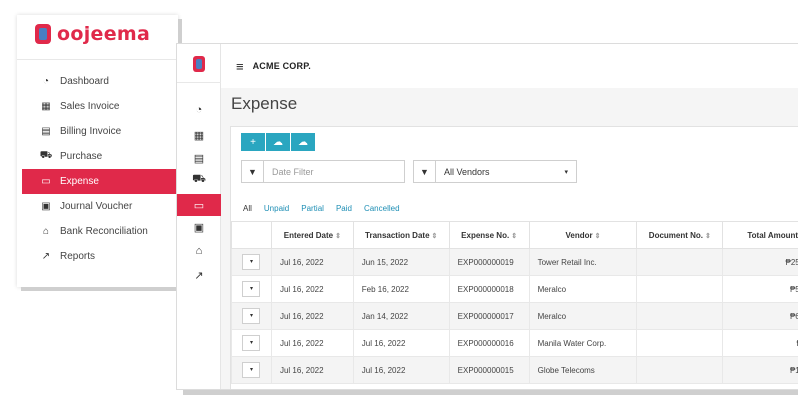  What do you see at coordinates (199, 205) in the screenshot?
I see `rail-item-expense: ▭` at bounding box center [199, 205].